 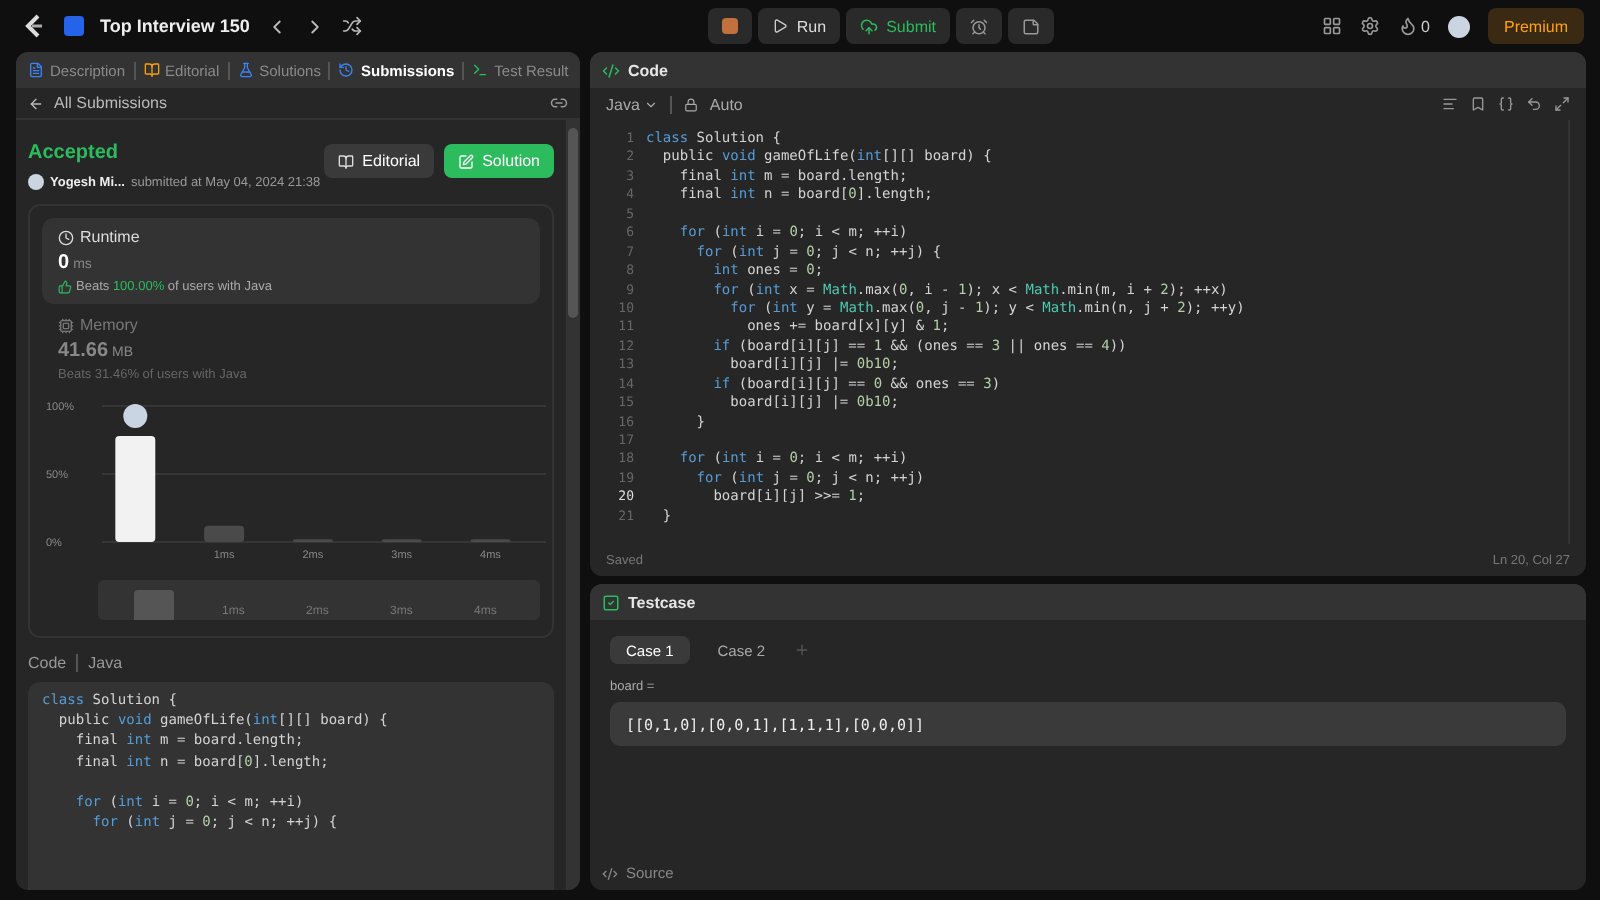 What do you see at coordinates (632, 104) in the screenshot?
I see `language-selector: Java` at bounding box center [632, 104].